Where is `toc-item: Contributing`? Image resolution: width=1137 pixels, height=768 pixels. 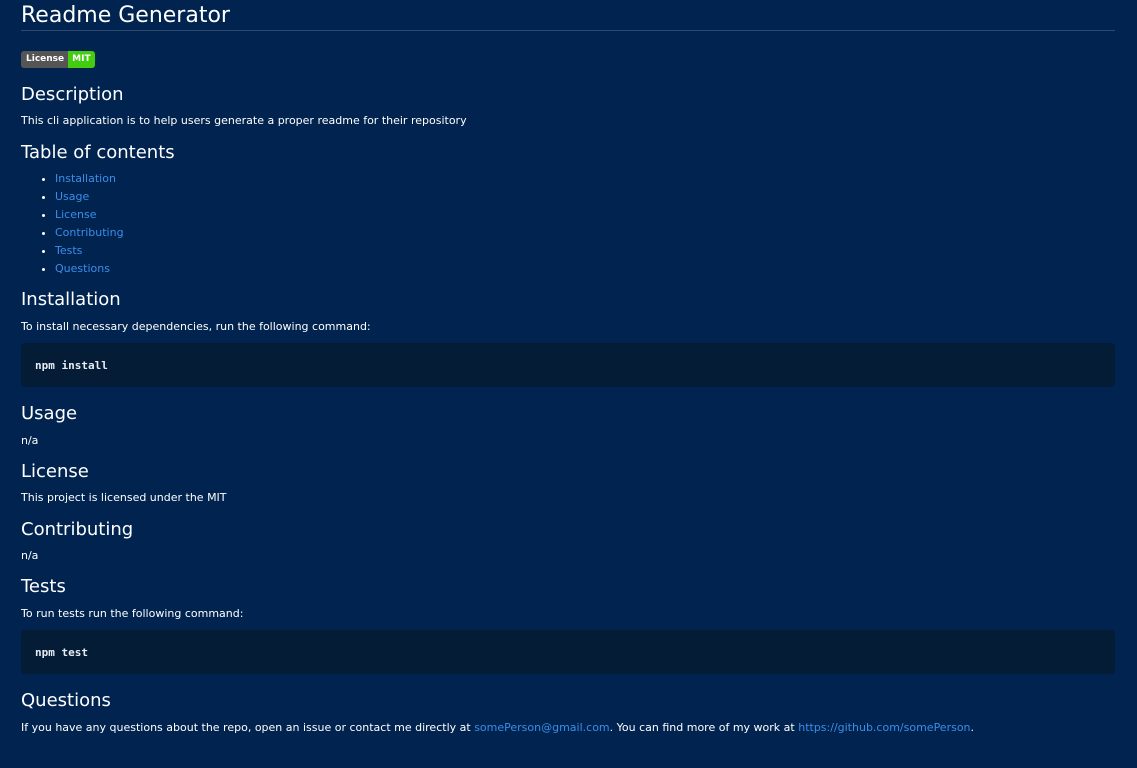 toc-item: Contributing is located at coordinates (585, 233).